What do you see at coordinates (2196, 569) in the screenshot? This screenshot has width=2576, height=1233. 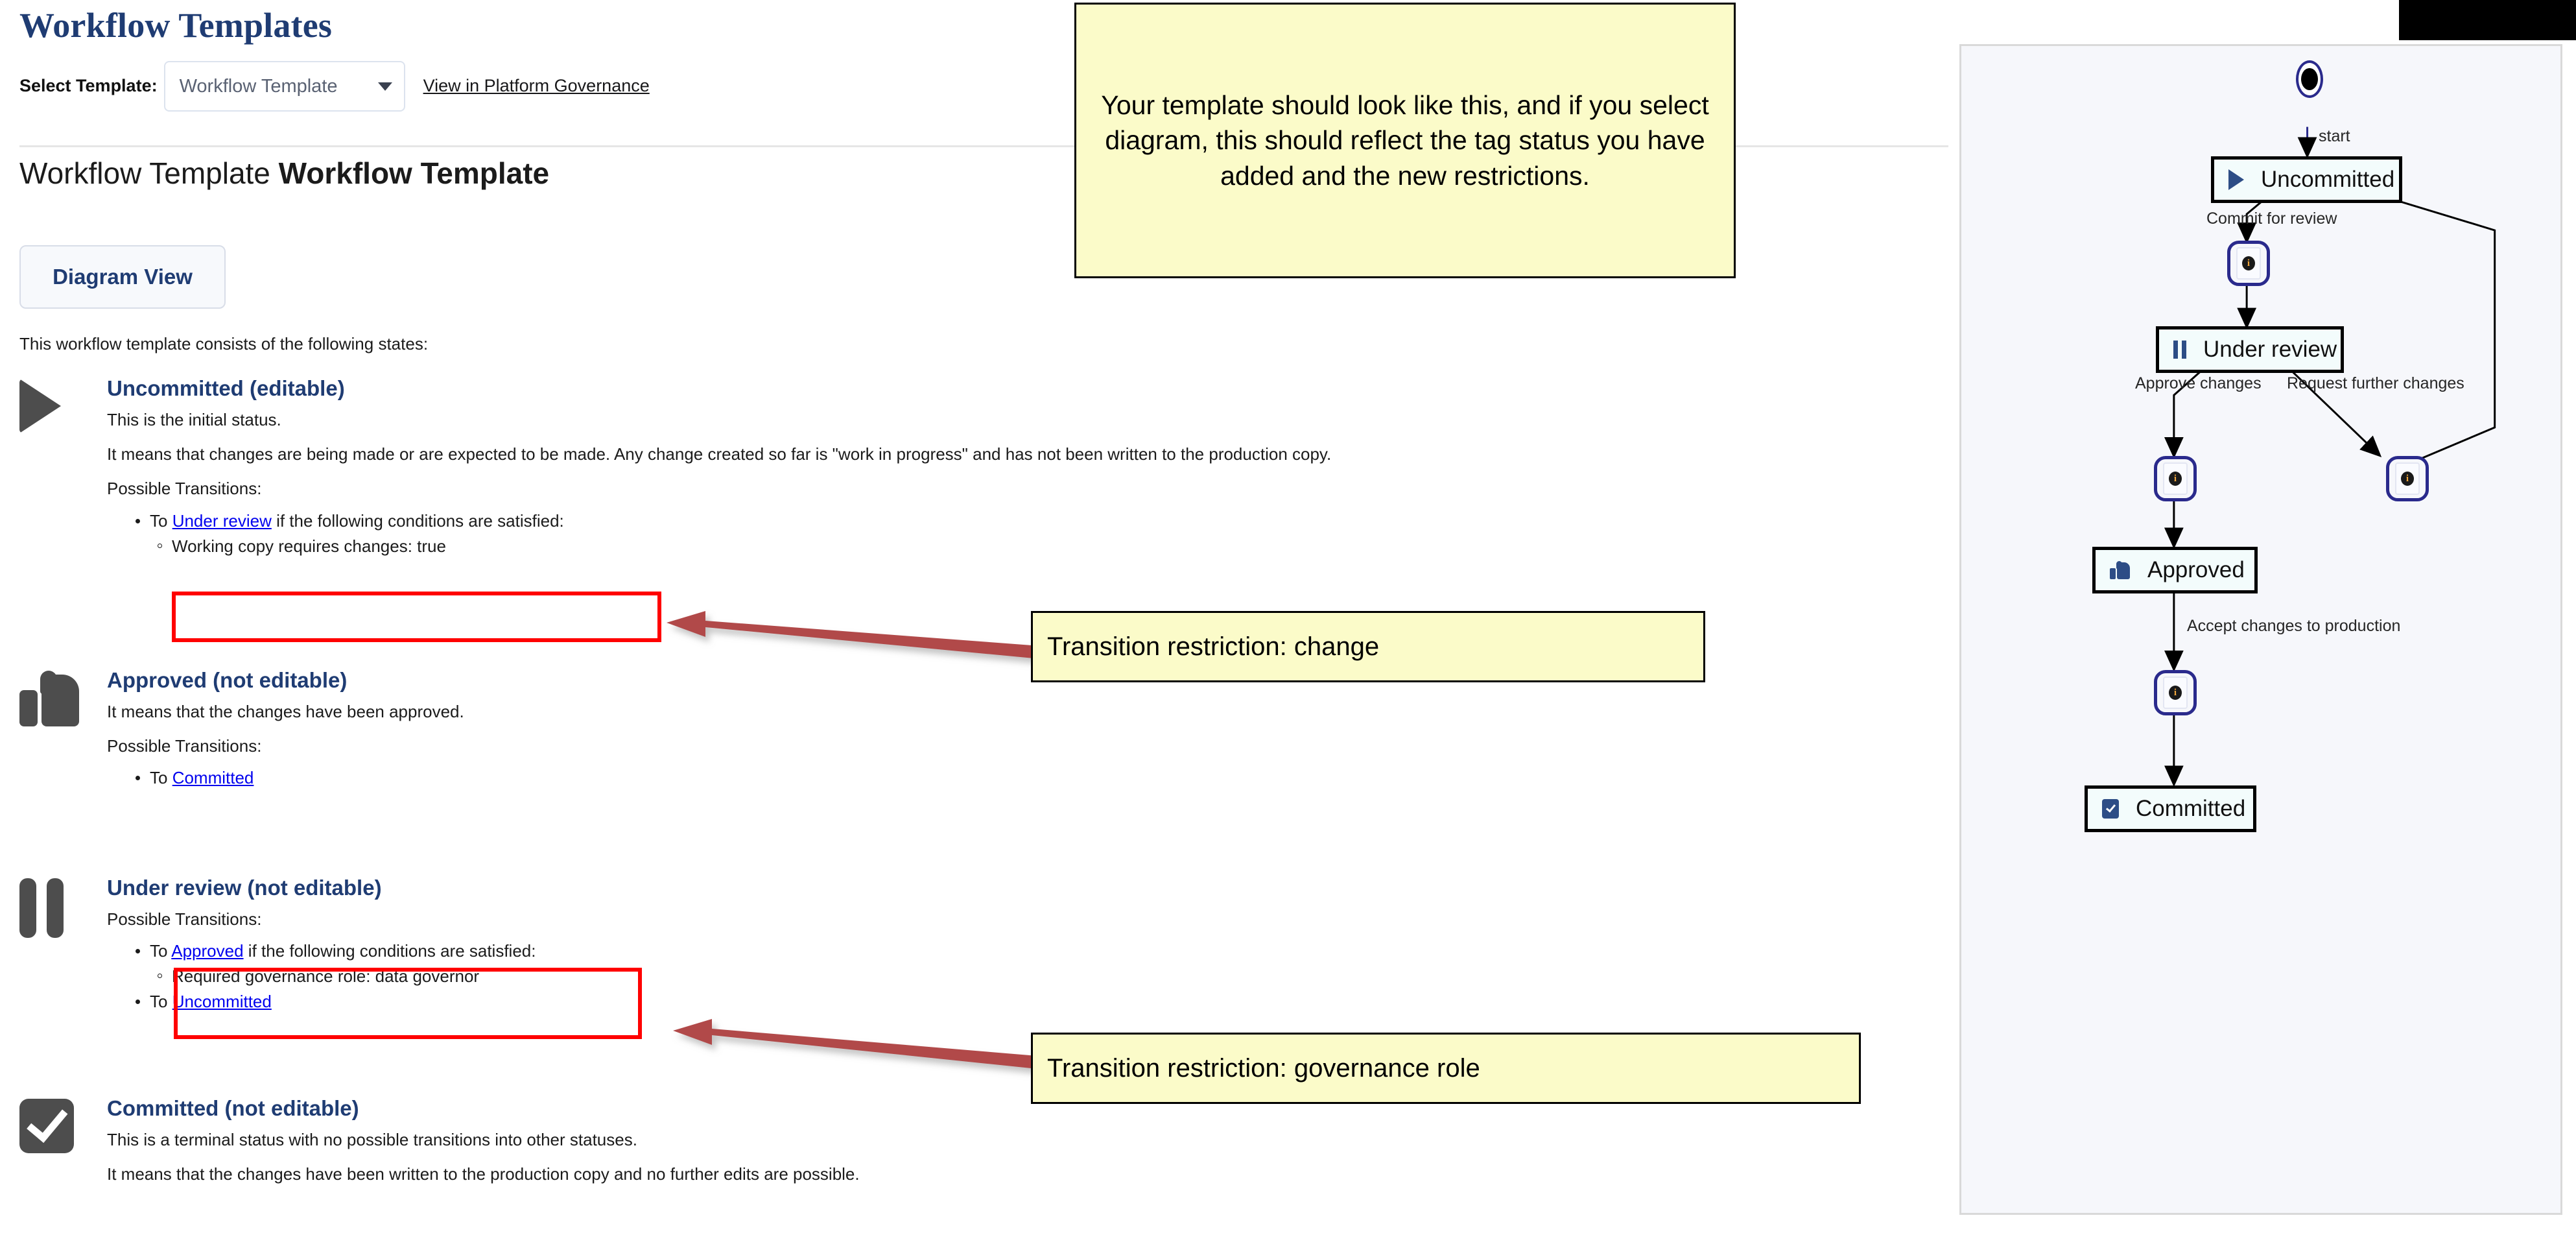 I see `diagram-node-label: Approved` at bounding box center [2196, 569].